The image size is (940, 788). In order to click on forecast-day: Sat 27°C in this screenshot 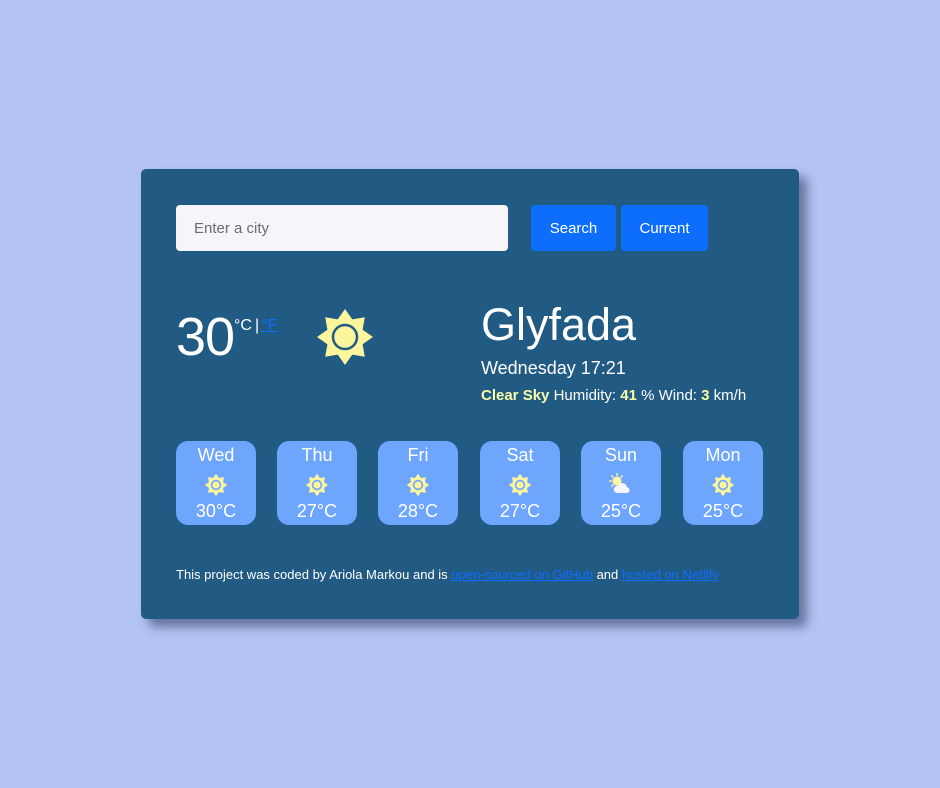, I will do `click(520, 483)`.